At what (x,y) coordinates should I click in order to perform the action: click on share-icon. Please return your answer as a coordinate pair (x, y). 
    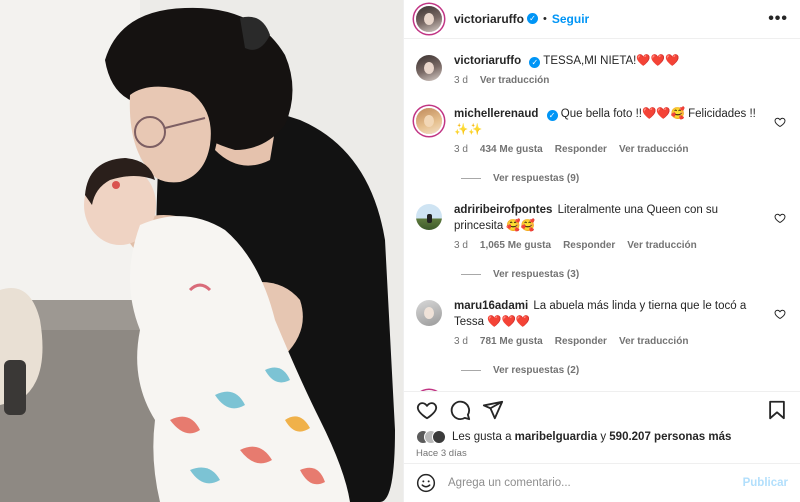
    Looking at the image, I should click on (493, 410).